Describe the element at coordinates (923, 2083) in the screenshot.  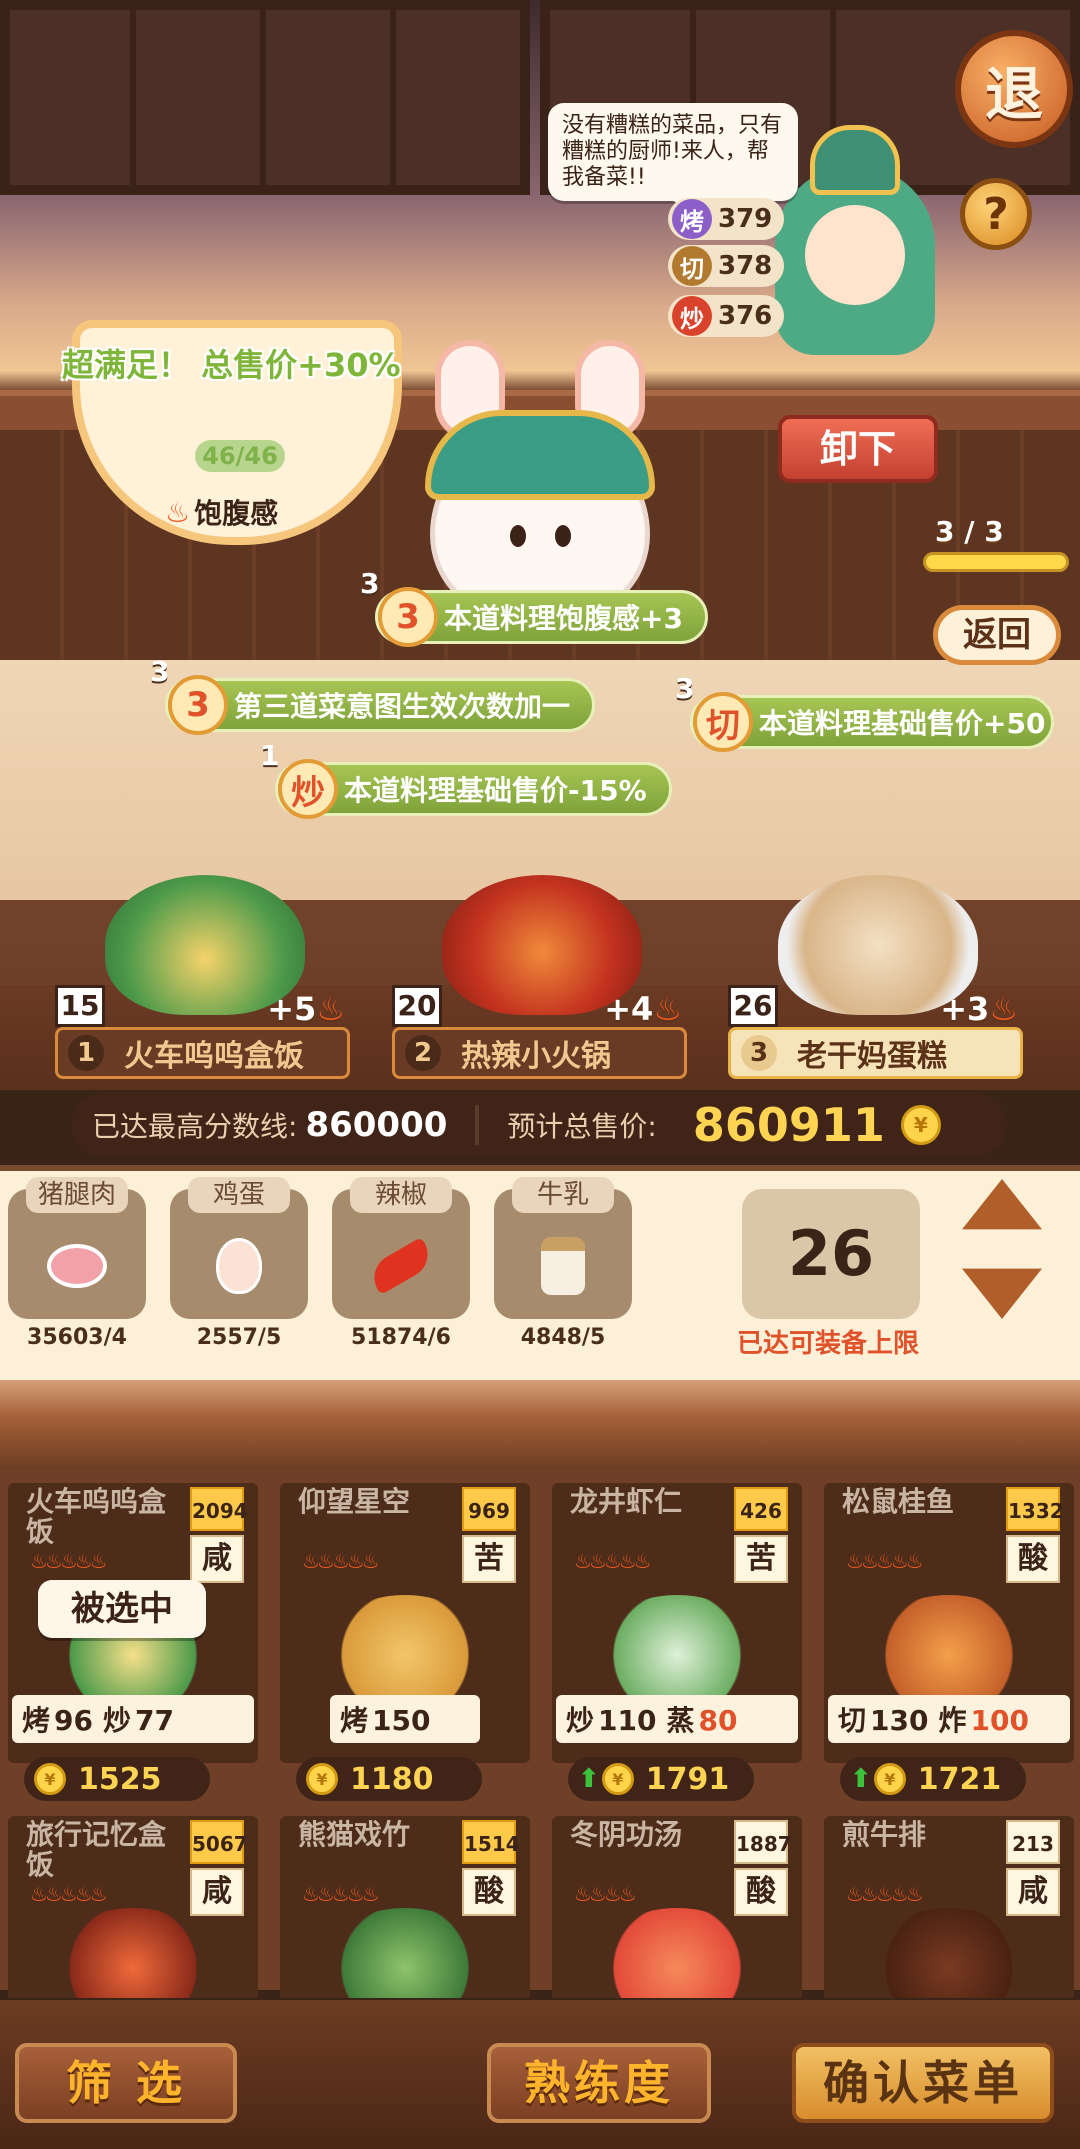
I see `confirm-menu-button: 确认菜单` at that location.